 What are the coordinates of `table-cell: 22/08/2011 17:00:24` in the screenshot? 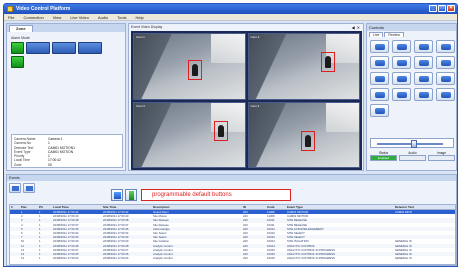 It's located at (66, 258).